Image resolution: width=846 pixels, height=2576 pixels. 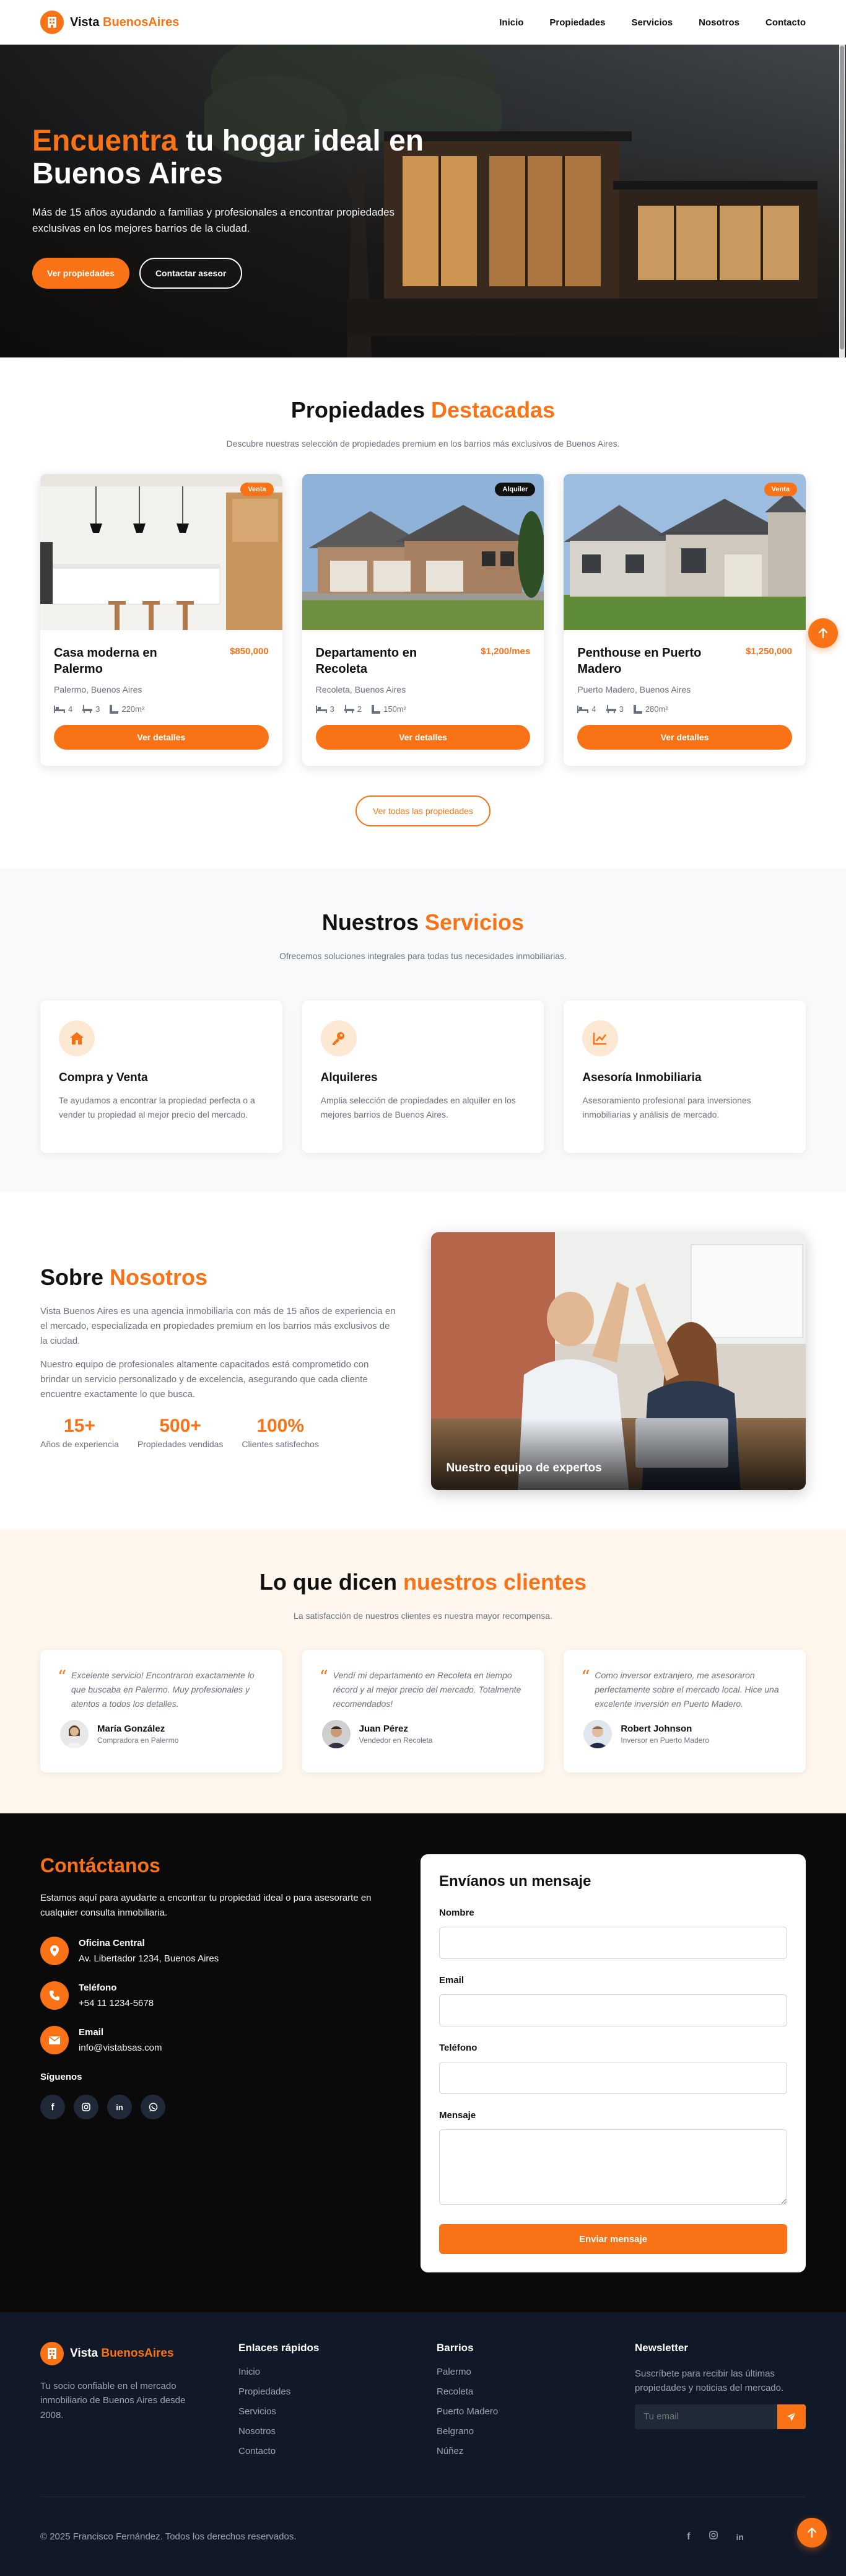 I want to click on hero-title: Encuentra tu hogar ideal en Buenos Aires, so click(x=228, y=157).